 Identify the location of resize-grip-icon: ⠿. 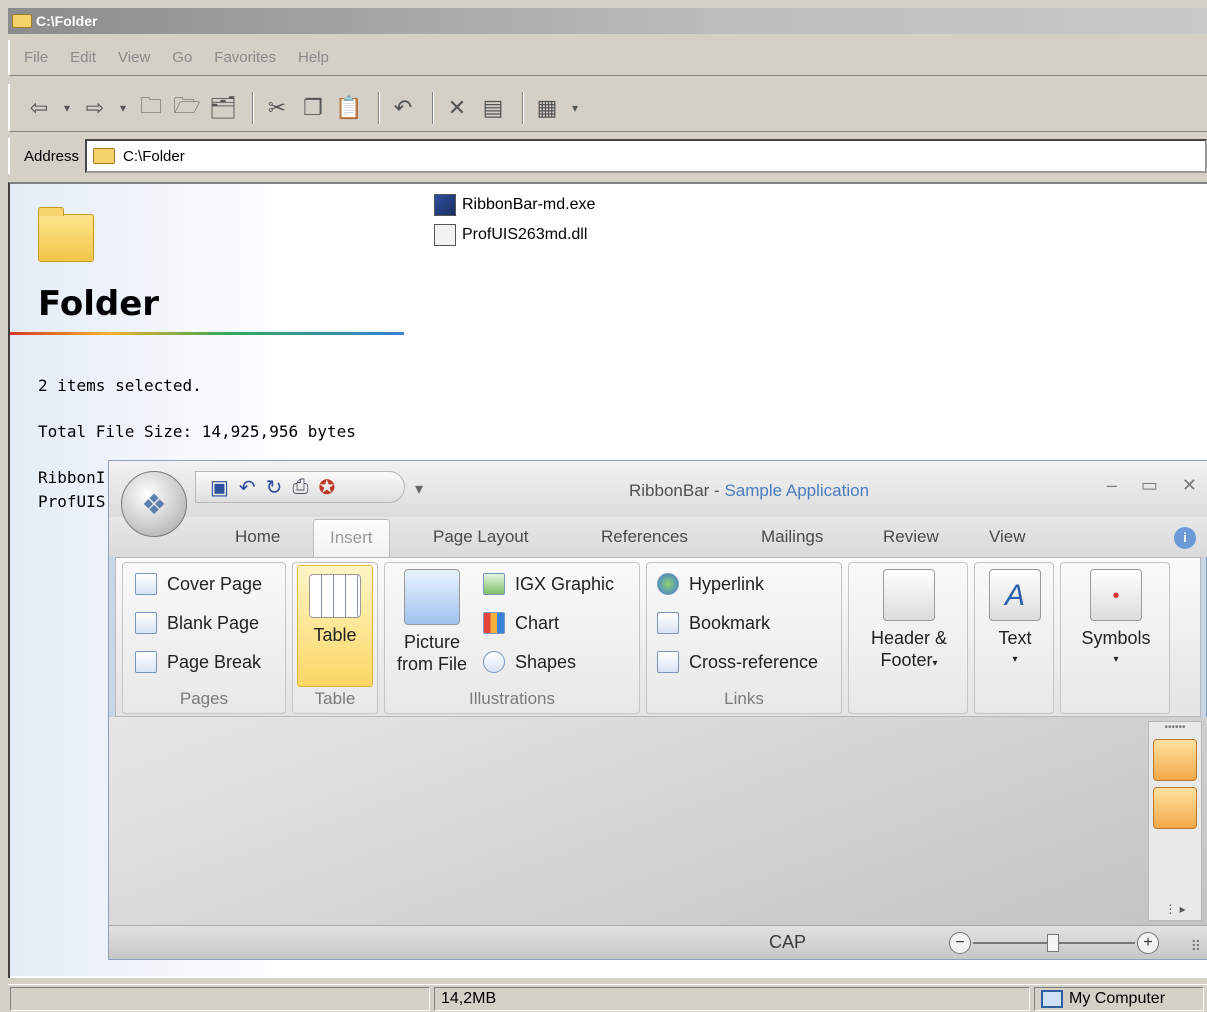
(1196, 946).